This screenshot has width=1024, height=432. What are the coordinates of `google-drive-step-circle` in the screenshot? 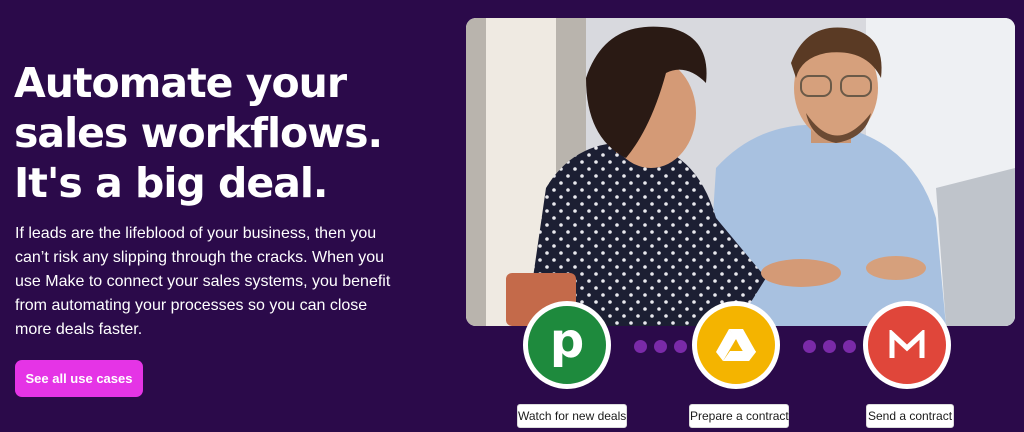 It's located at (736, 345).